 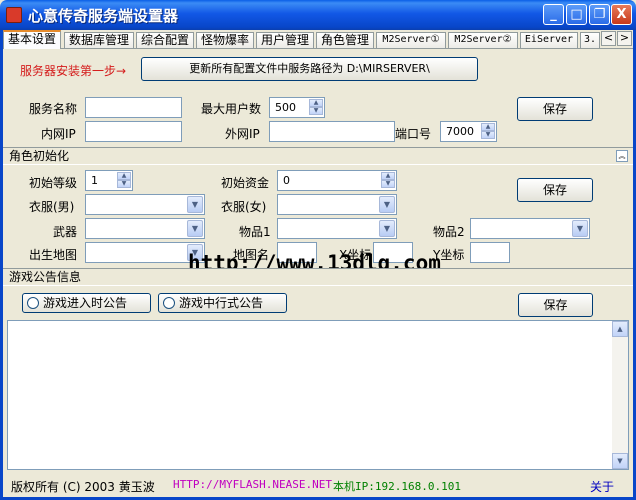 What do you see at coordinates (555, 190) in the screenshot?
I see `save-role-button: 保存` at bounding box center [555, 190].